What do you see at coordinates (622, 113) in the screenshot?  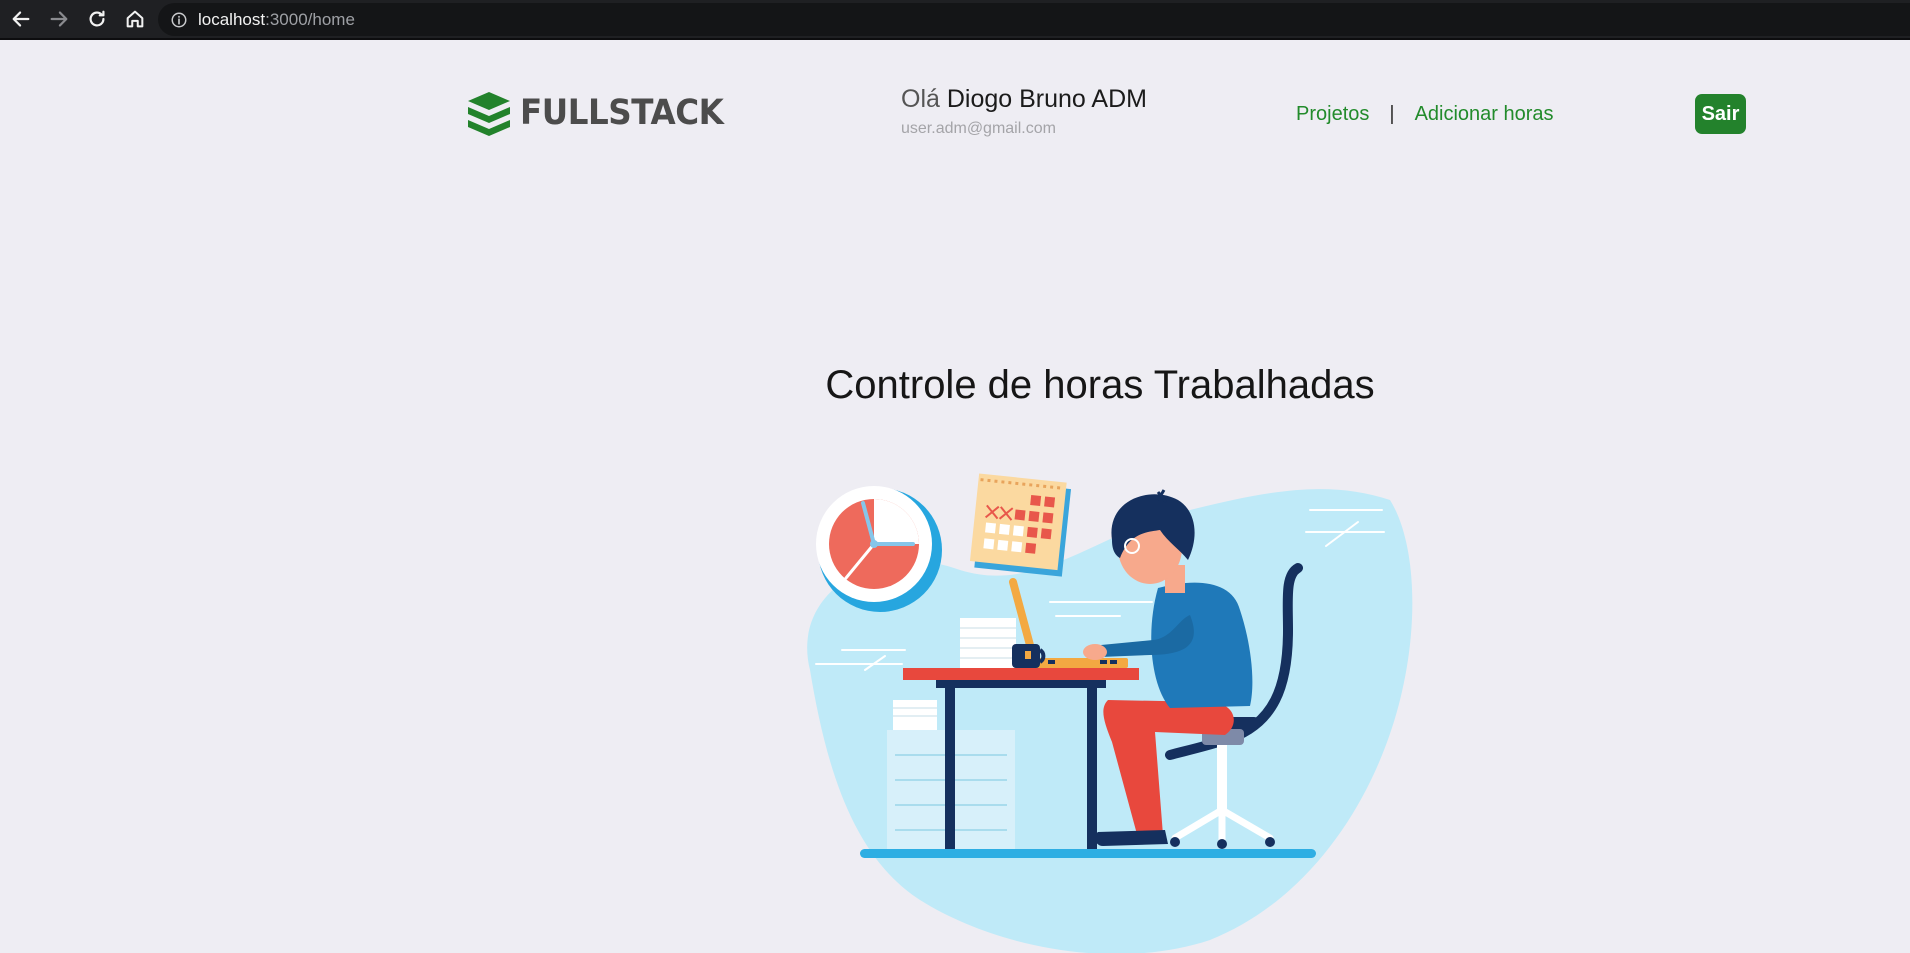 I see `logo-text: FULLSTACK` at bounding box center [622, 113].